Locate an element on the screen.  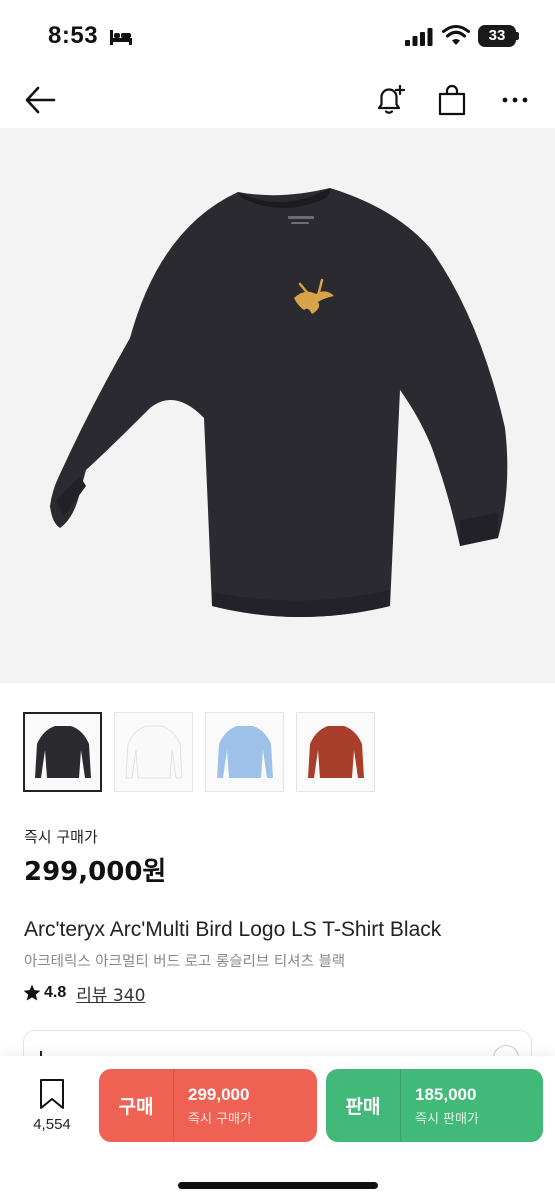
tshirt-thumb-white is located at coordinates (153, 752).